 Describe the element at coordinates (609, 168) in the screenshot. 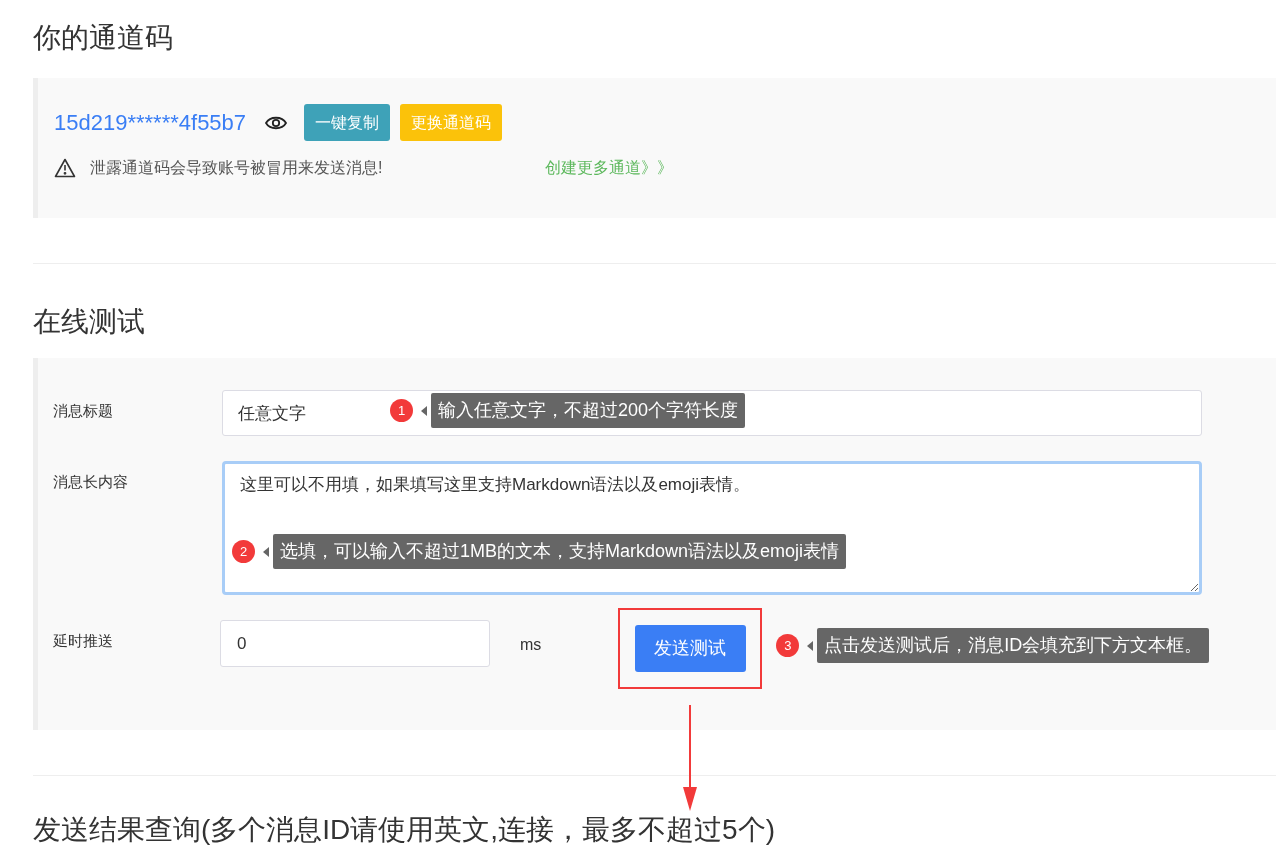

I see `create-channel-link: 创建更多通道》》` at that location.